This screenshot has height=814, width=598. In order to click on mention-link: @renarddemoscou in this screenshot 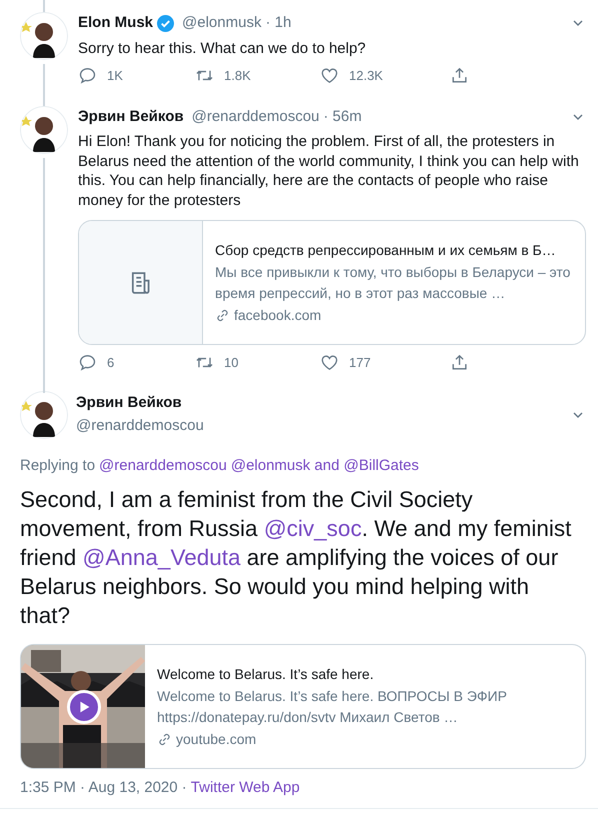, I will do `click(163, 465)`.